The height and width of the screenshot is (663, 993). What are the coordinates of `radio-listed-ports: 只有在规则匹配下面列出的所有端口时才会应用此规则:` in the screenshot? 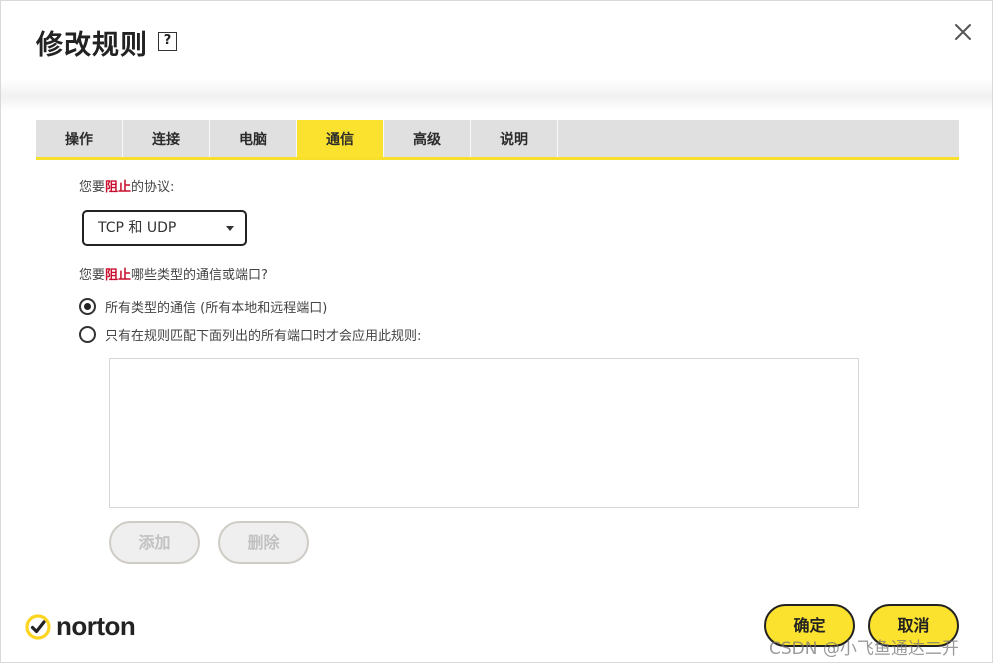 It's located at (250, 334).